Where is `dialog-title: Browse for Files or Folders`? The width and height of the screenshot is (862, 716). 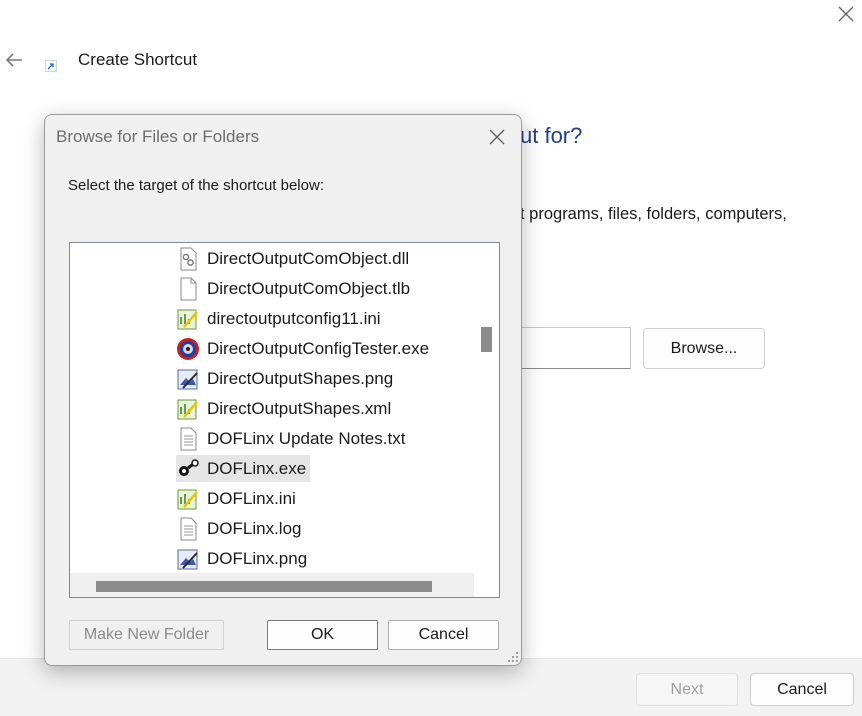 dialog-title: Browse for Files or Folders is located at coordinates (158, 136).